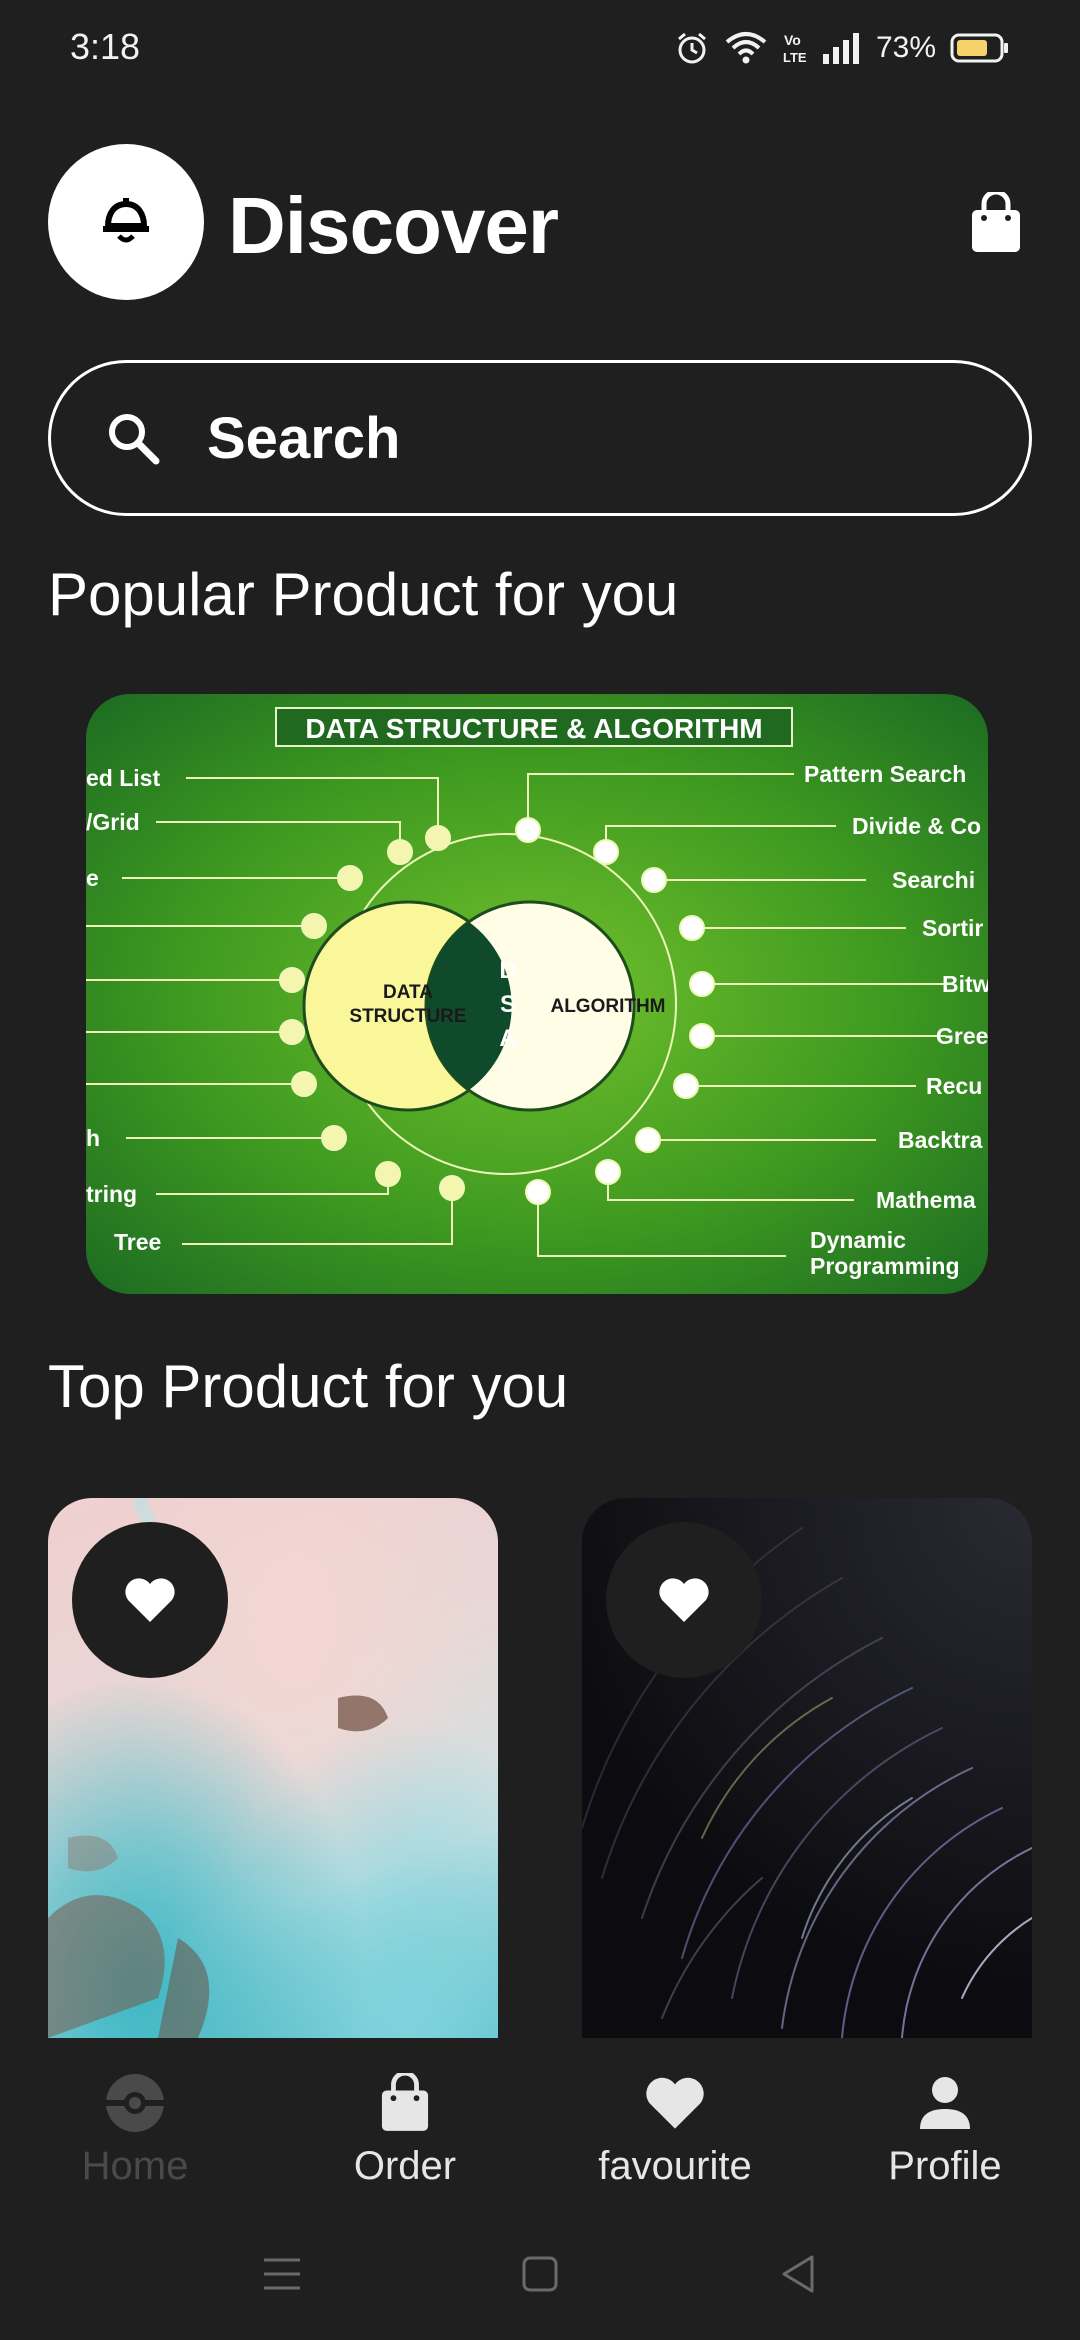  I want to click on popular-section-title: Popular Product for you, so click(363, 594).